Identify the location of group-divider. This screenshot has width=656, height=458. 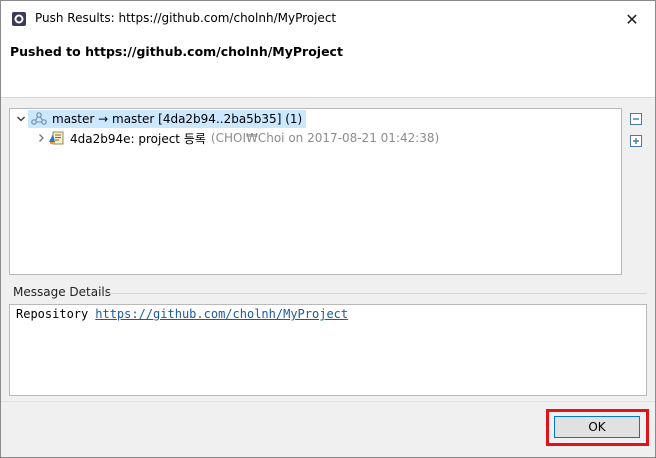
(376, 293).